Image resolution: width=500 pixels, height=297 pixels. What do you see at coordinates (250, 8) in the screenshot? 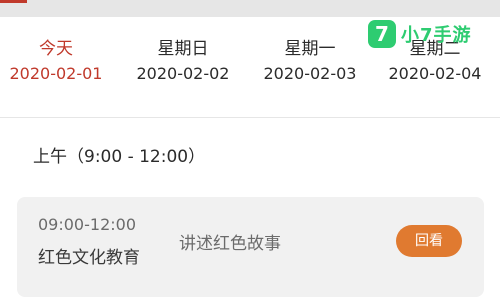
I see `top-bar` at bounding box center [250, 8].